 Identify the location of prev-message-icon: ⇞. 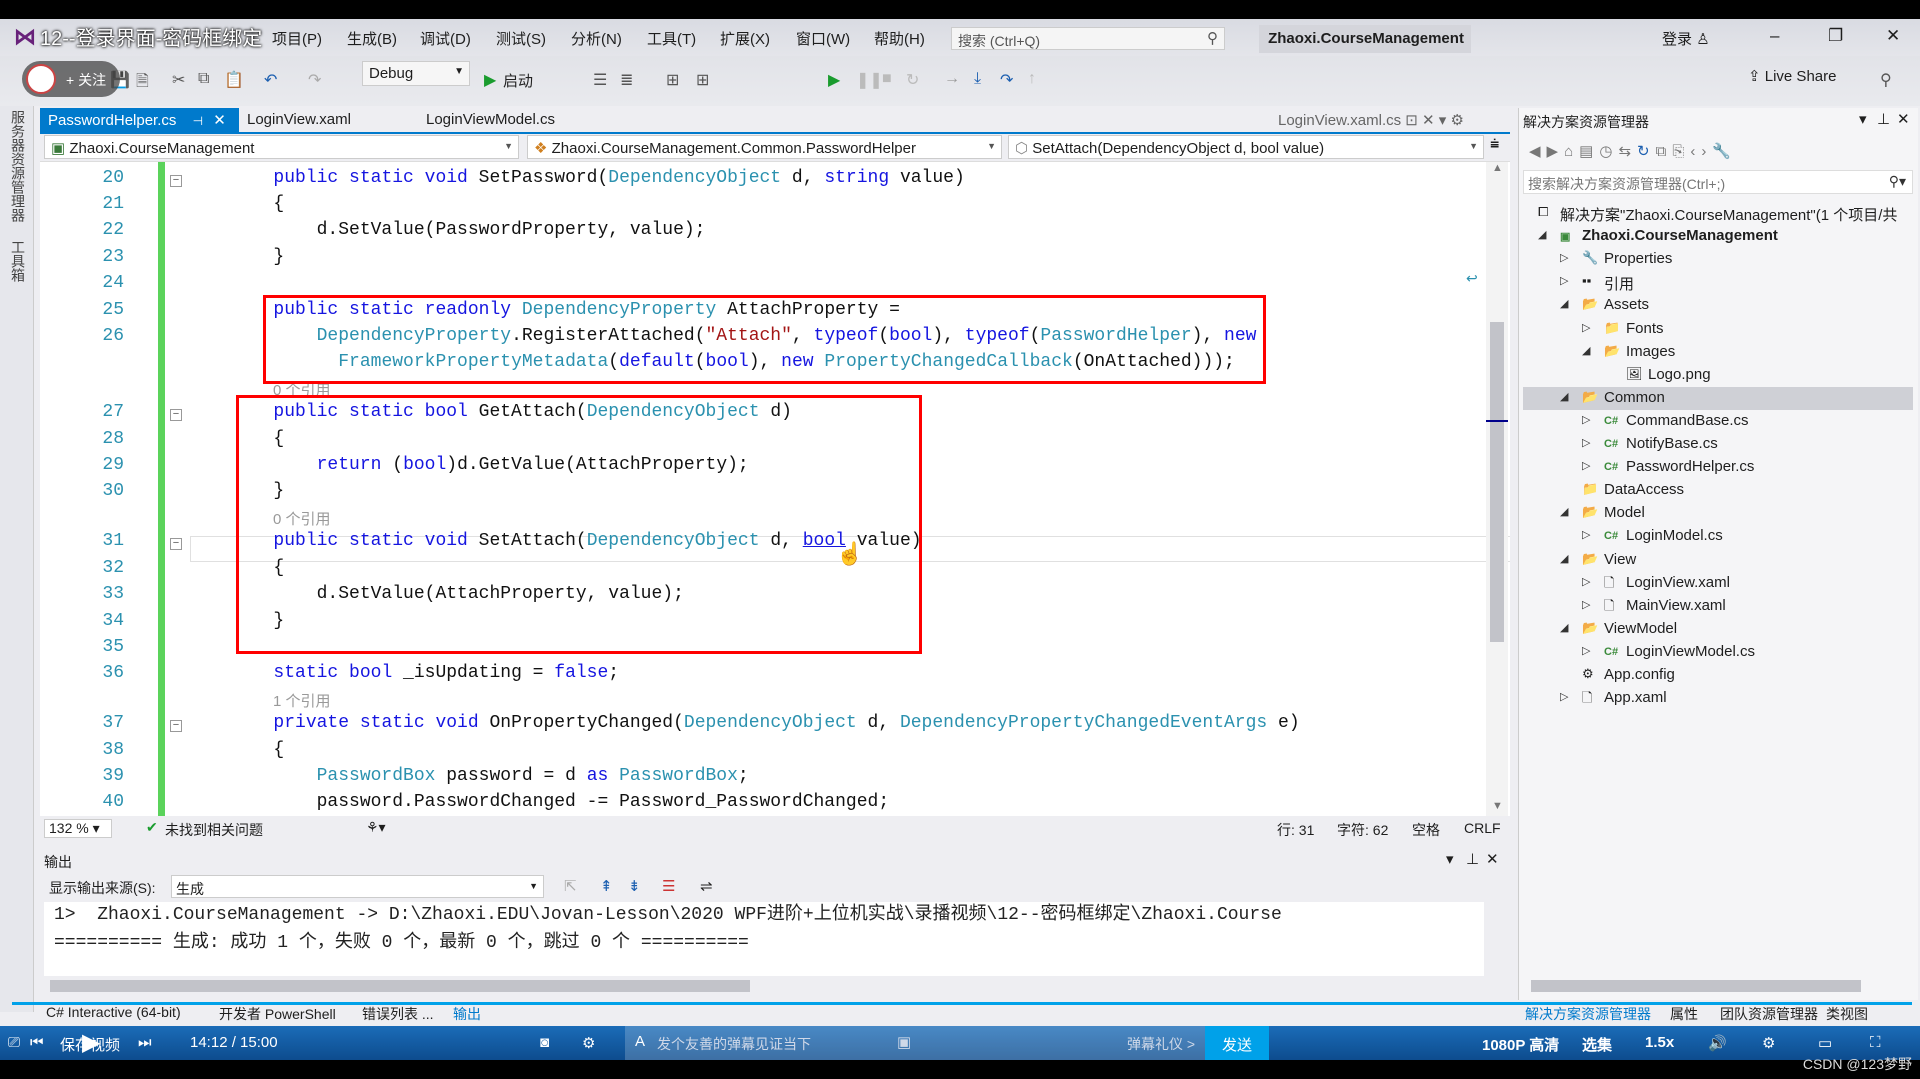
(606, 886).